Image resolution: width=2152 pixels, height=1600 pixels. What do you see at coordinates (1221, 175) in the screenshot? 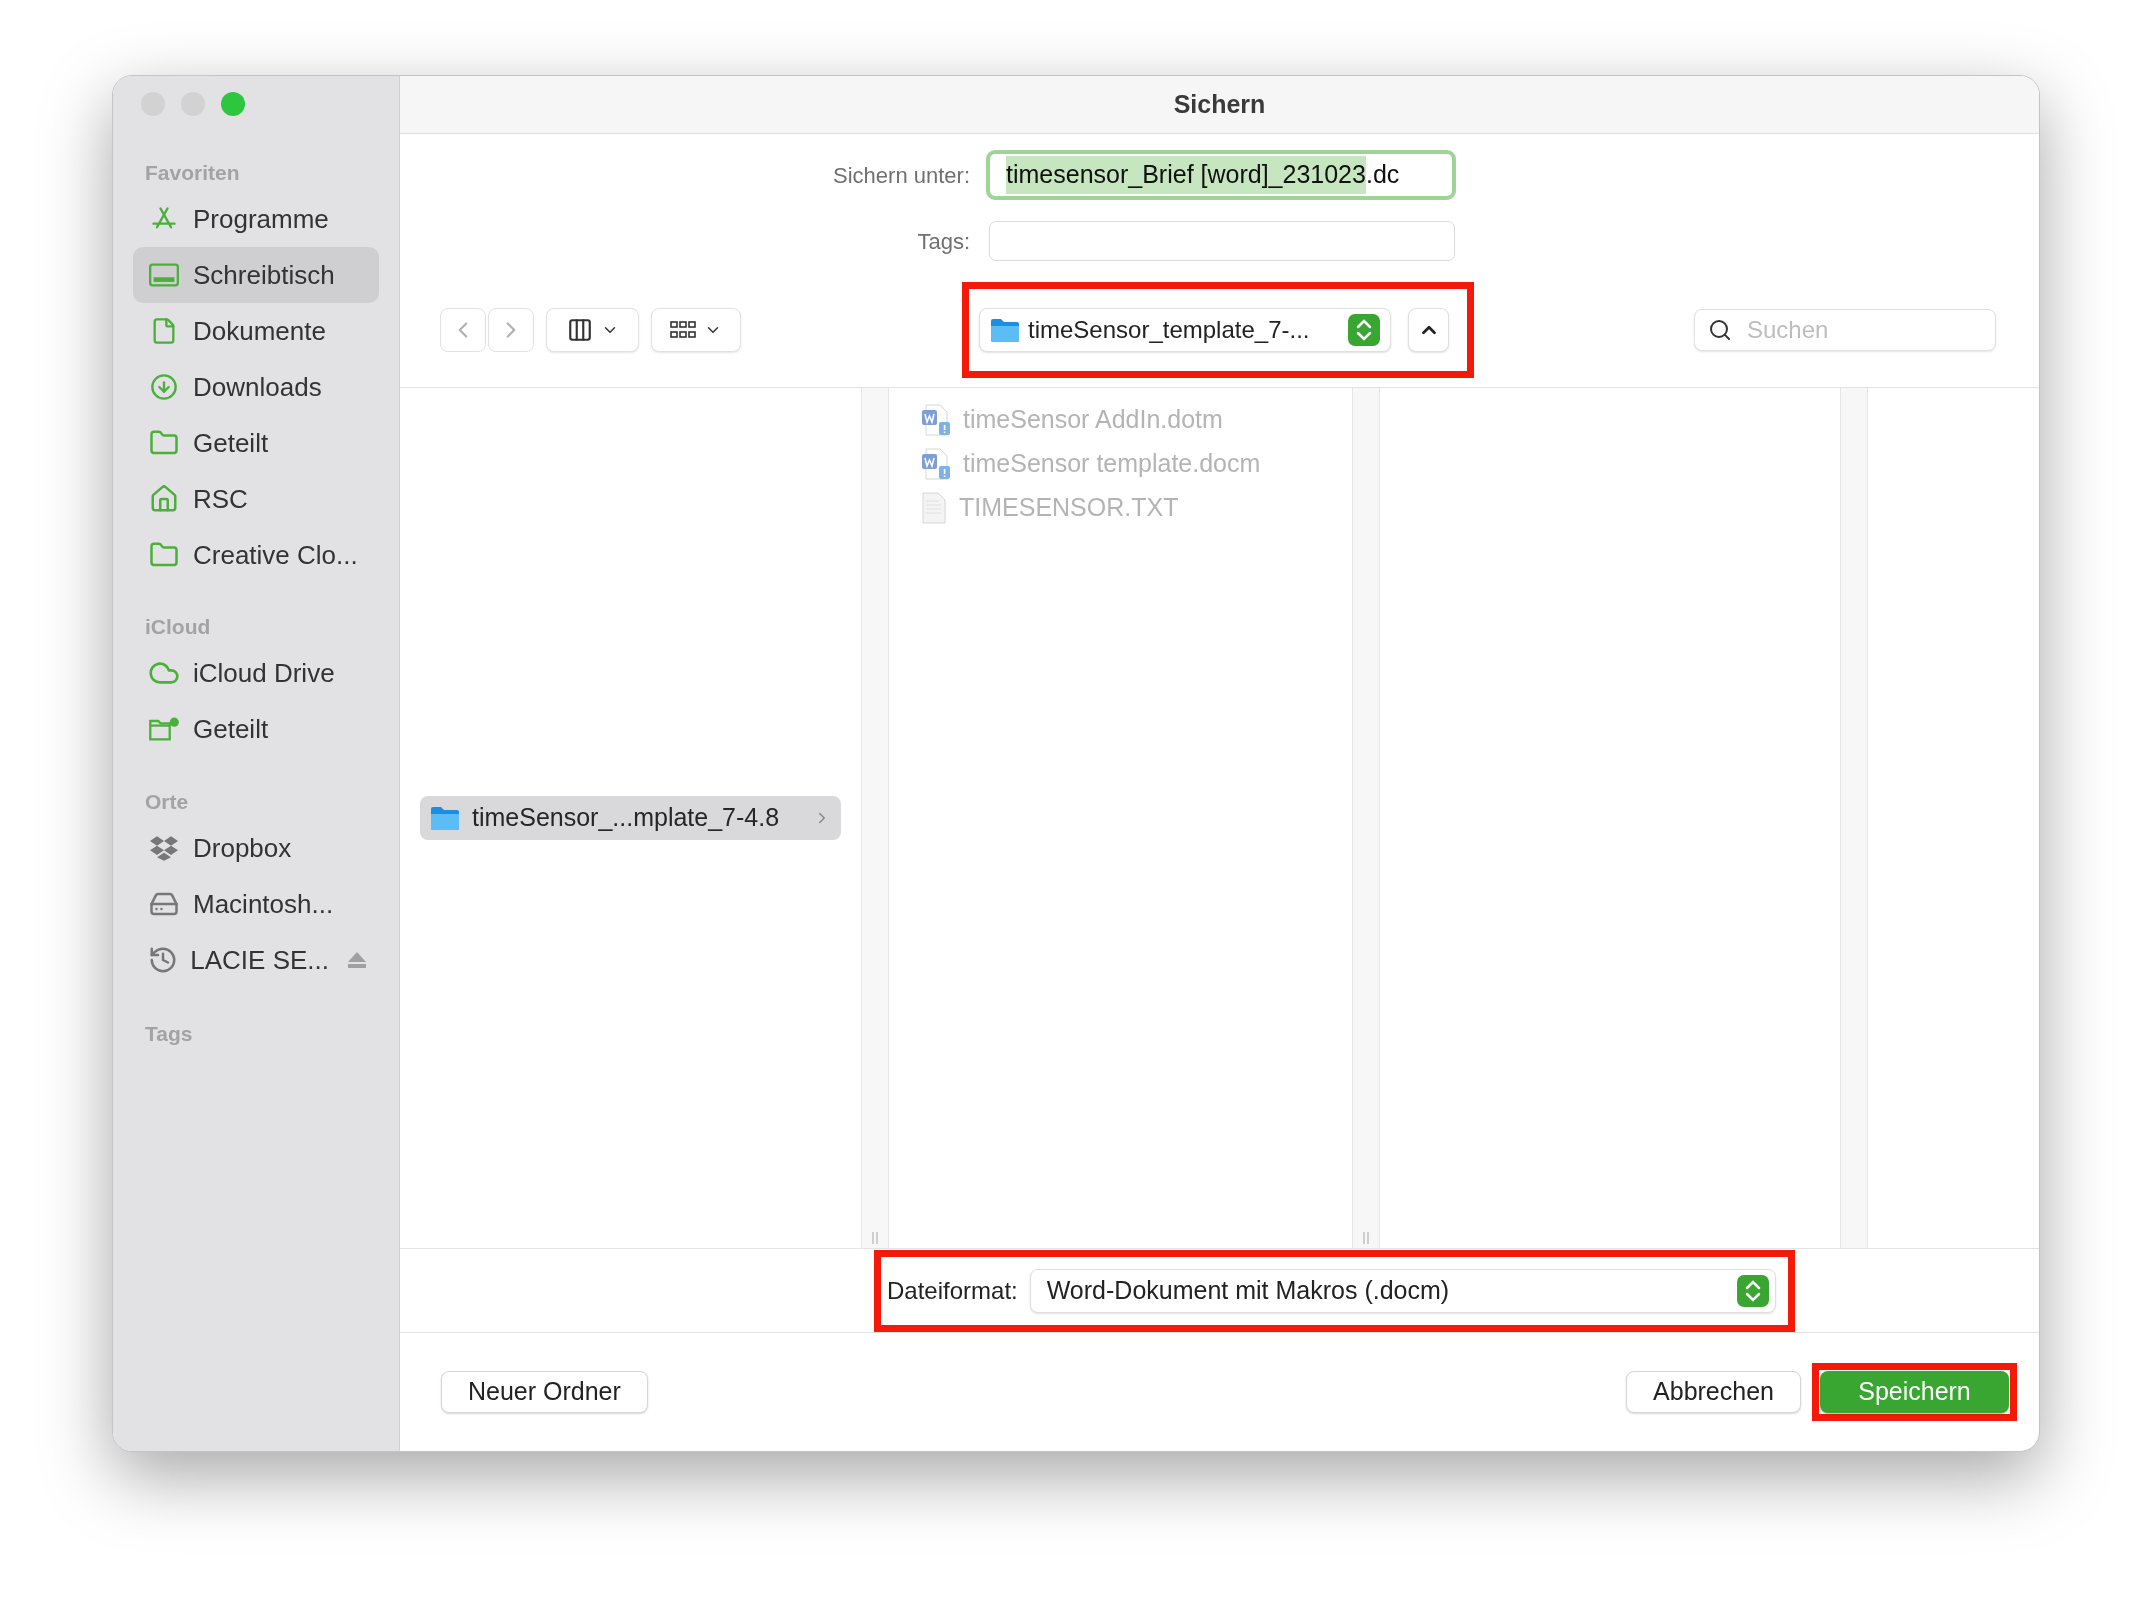
I see `filename-field: timesensor_Brief [word]_231023.dc` at bounding box center [1221, 175].